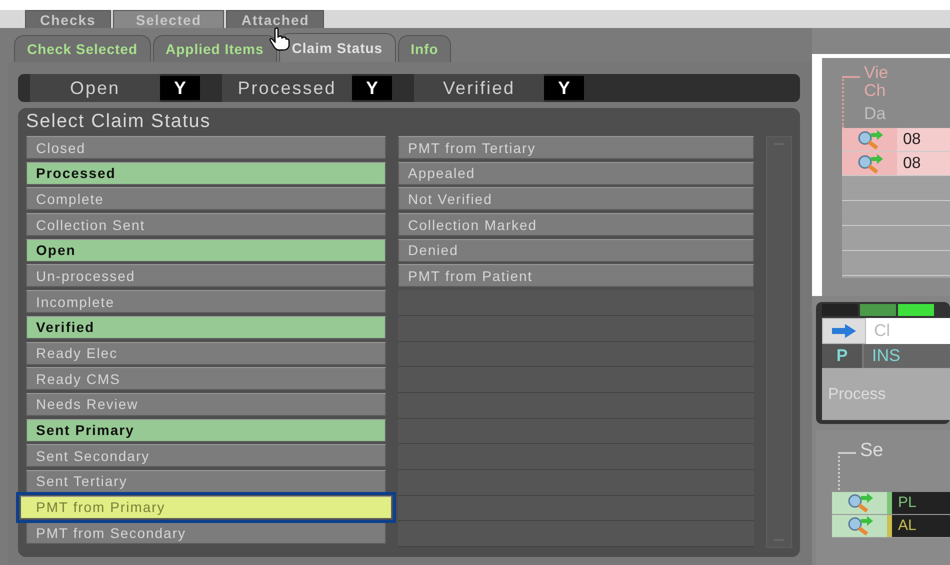 This screenshot has width=950, height=565. Describe the element at coordinates (206, 430) in the screenshot. I see `status-item: Sent Primary` at that location.